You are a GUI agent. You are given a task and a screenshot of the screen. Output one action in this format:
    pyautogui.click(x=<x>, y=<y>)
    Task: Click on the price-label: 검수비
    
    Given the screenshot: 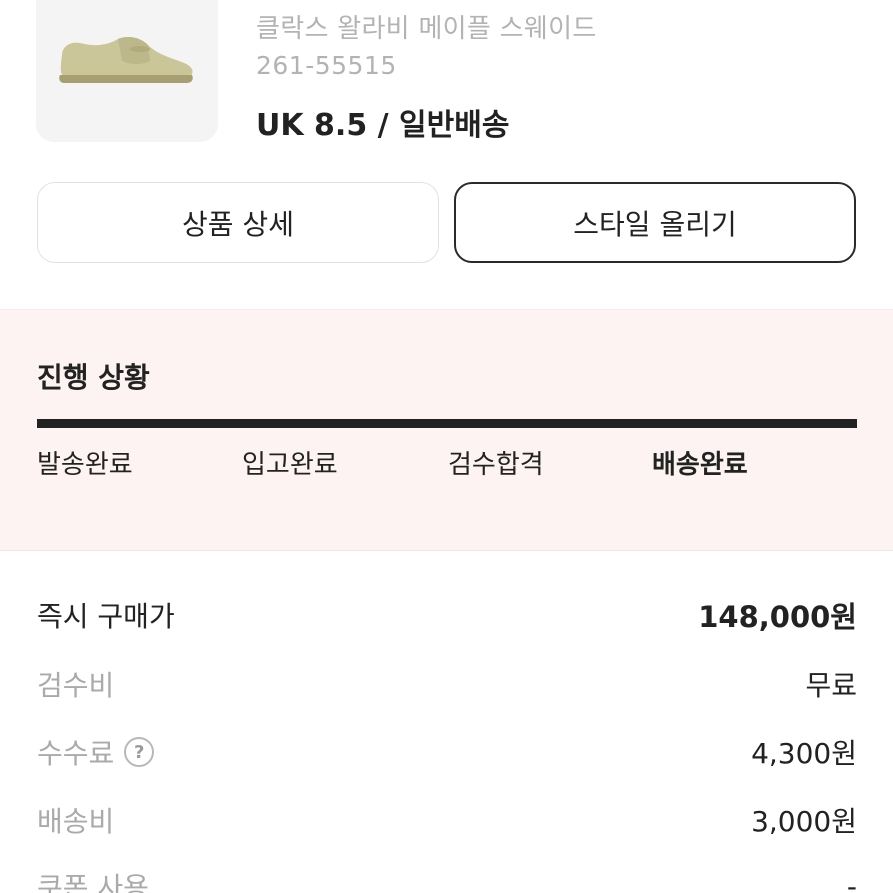 What is the action you would take?
    pyautogui.click(x=76, y=685)
    